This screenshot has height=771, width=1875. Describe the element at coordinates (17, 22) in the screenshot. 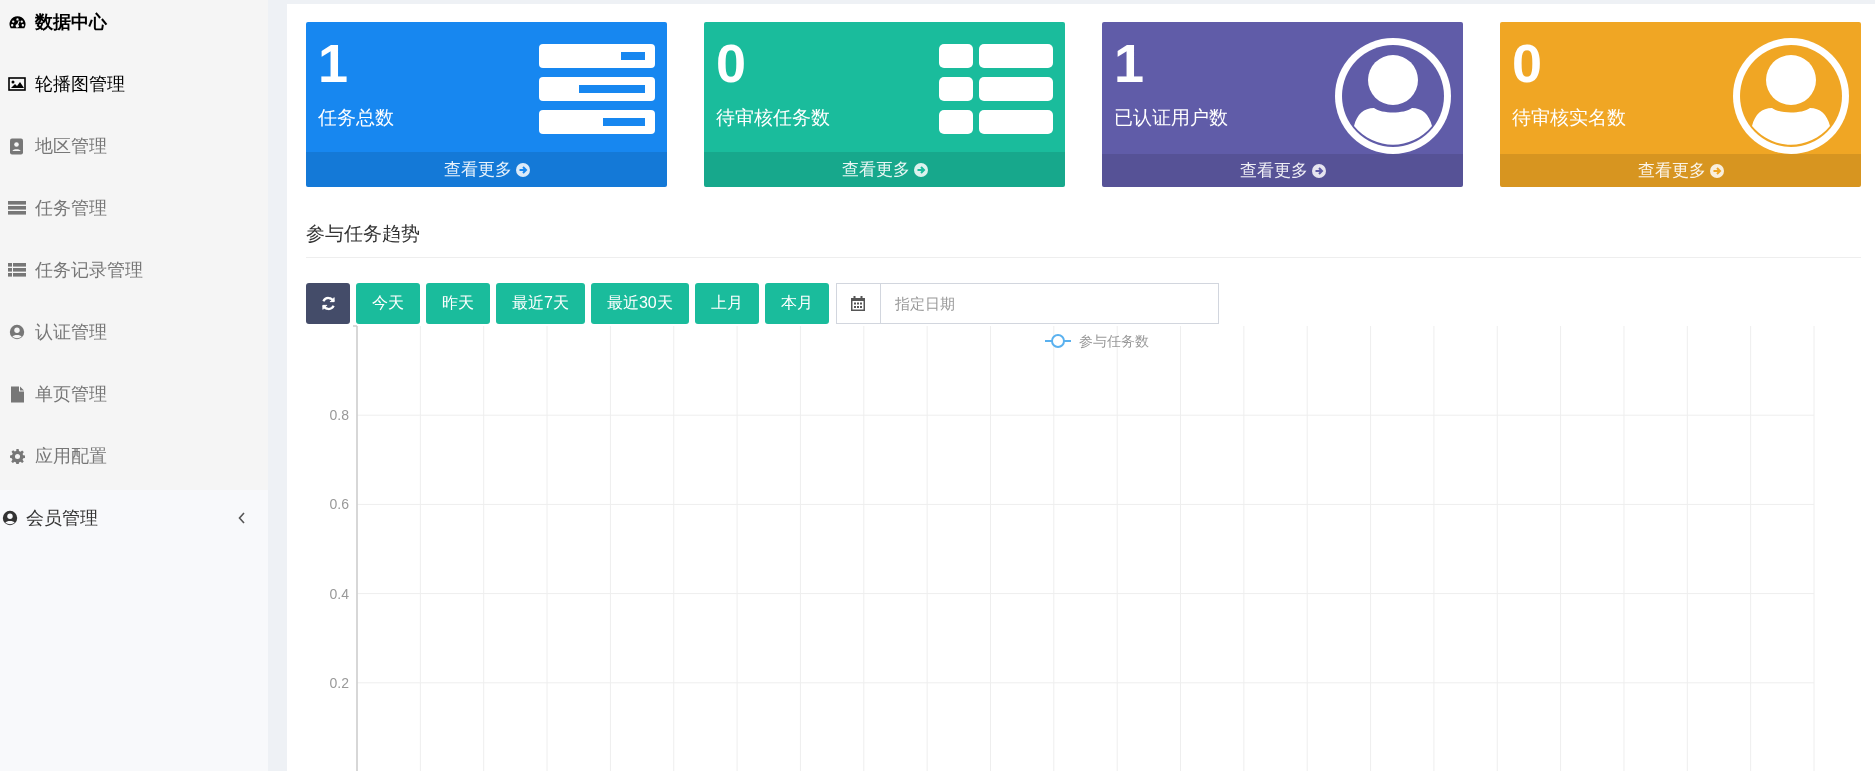

I see `gauge-icon` at that location.